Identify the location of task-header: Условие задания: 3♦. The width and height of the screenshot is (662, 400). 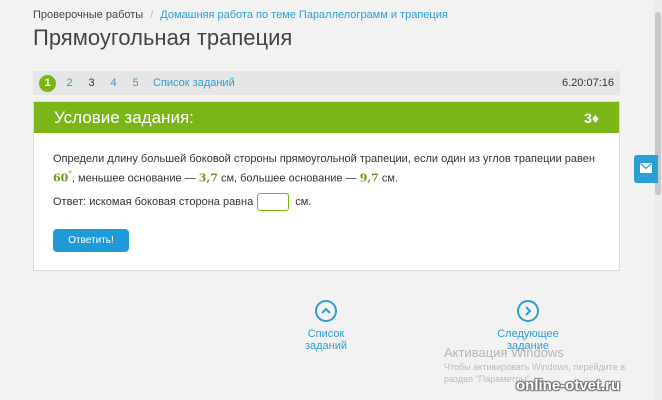
(326, 117).